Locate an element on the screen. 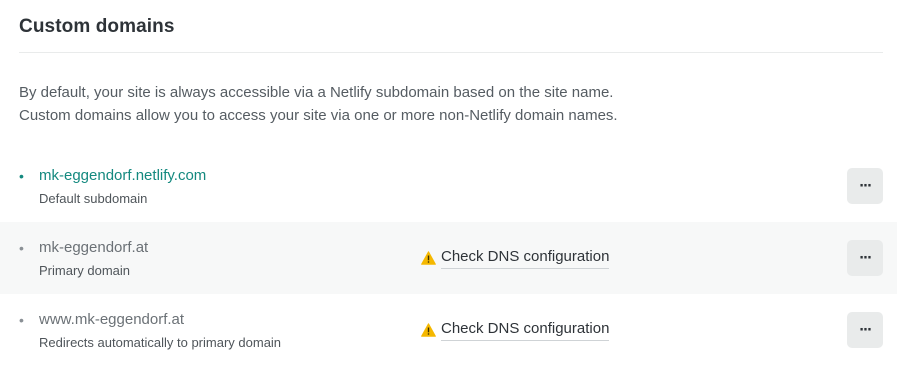 The image size is (897, 377). domain-subtitle: Default subdomain is located at coordinates (93, 198).